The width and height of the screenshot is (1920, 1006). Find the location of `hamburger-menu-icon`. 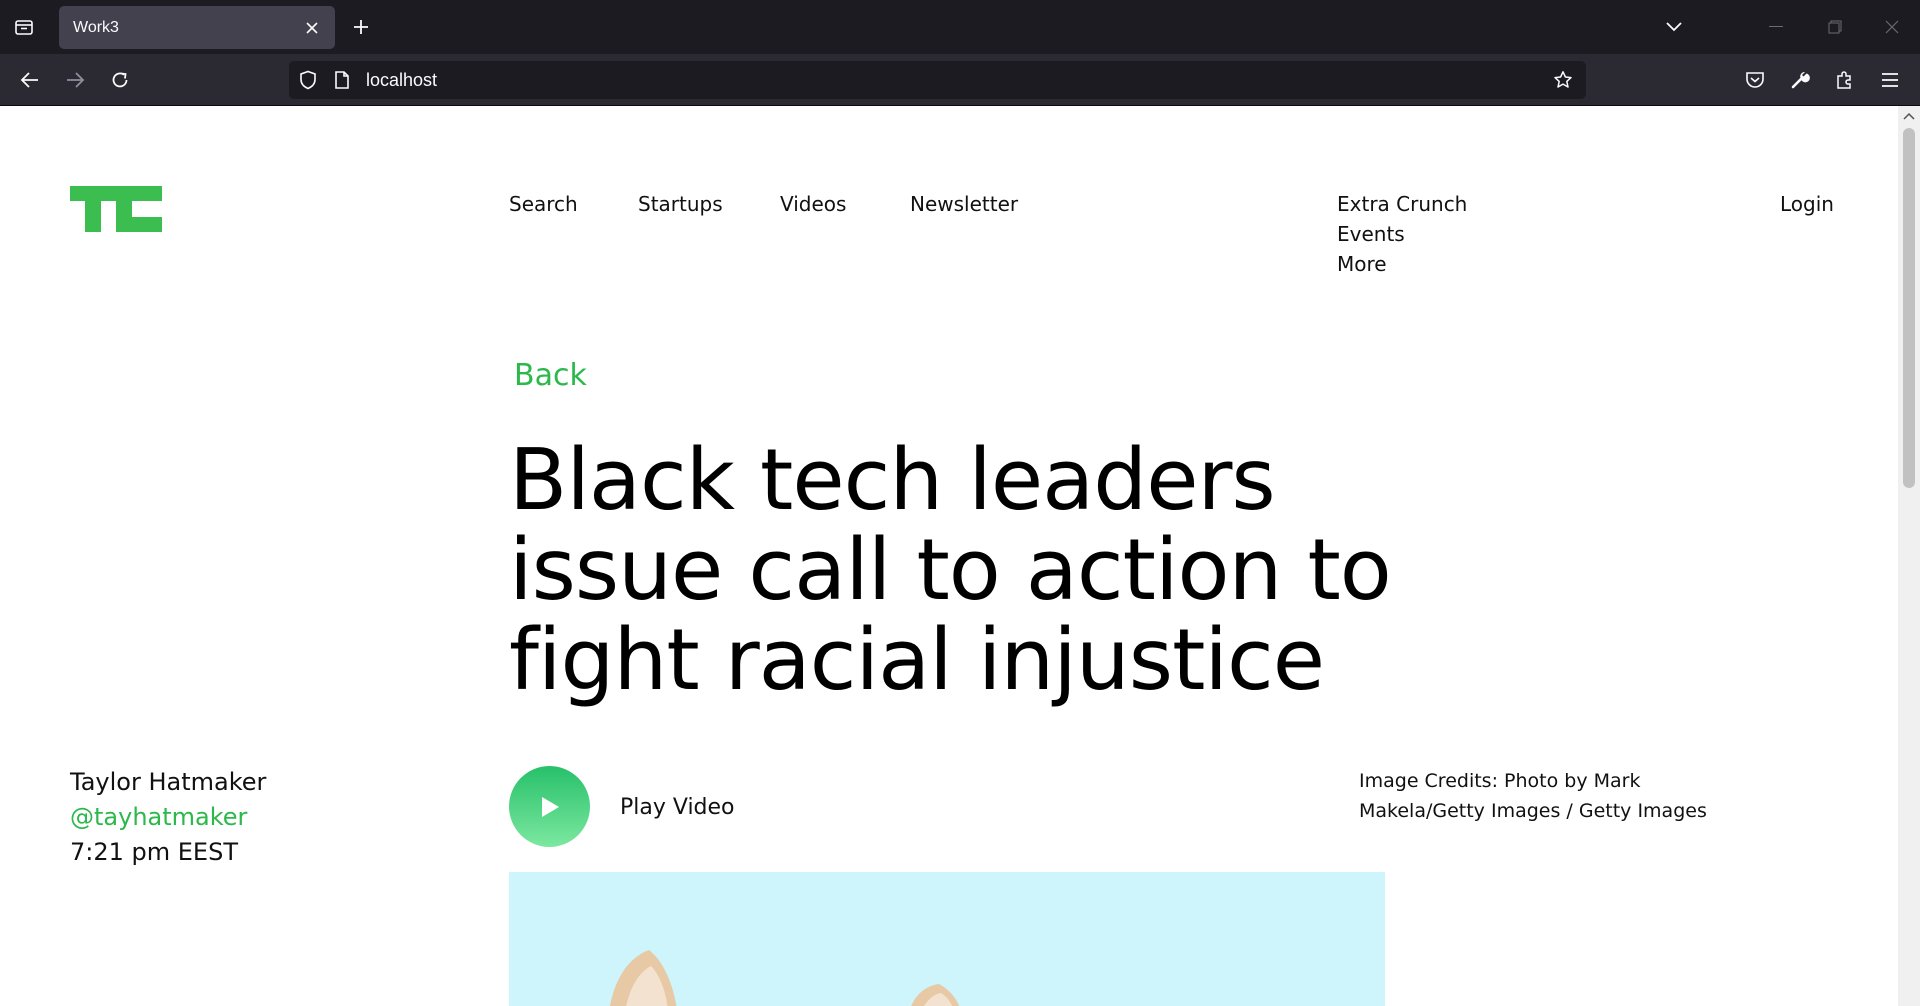

hamburger-menu-icon is located at coordinates (1890, 80).